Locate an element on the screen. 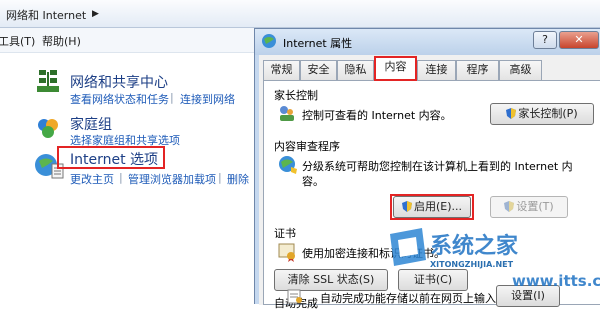 This screenshot has width=600, height=311. menu-help: 帮助(H) is located at coordinates (61, 41).